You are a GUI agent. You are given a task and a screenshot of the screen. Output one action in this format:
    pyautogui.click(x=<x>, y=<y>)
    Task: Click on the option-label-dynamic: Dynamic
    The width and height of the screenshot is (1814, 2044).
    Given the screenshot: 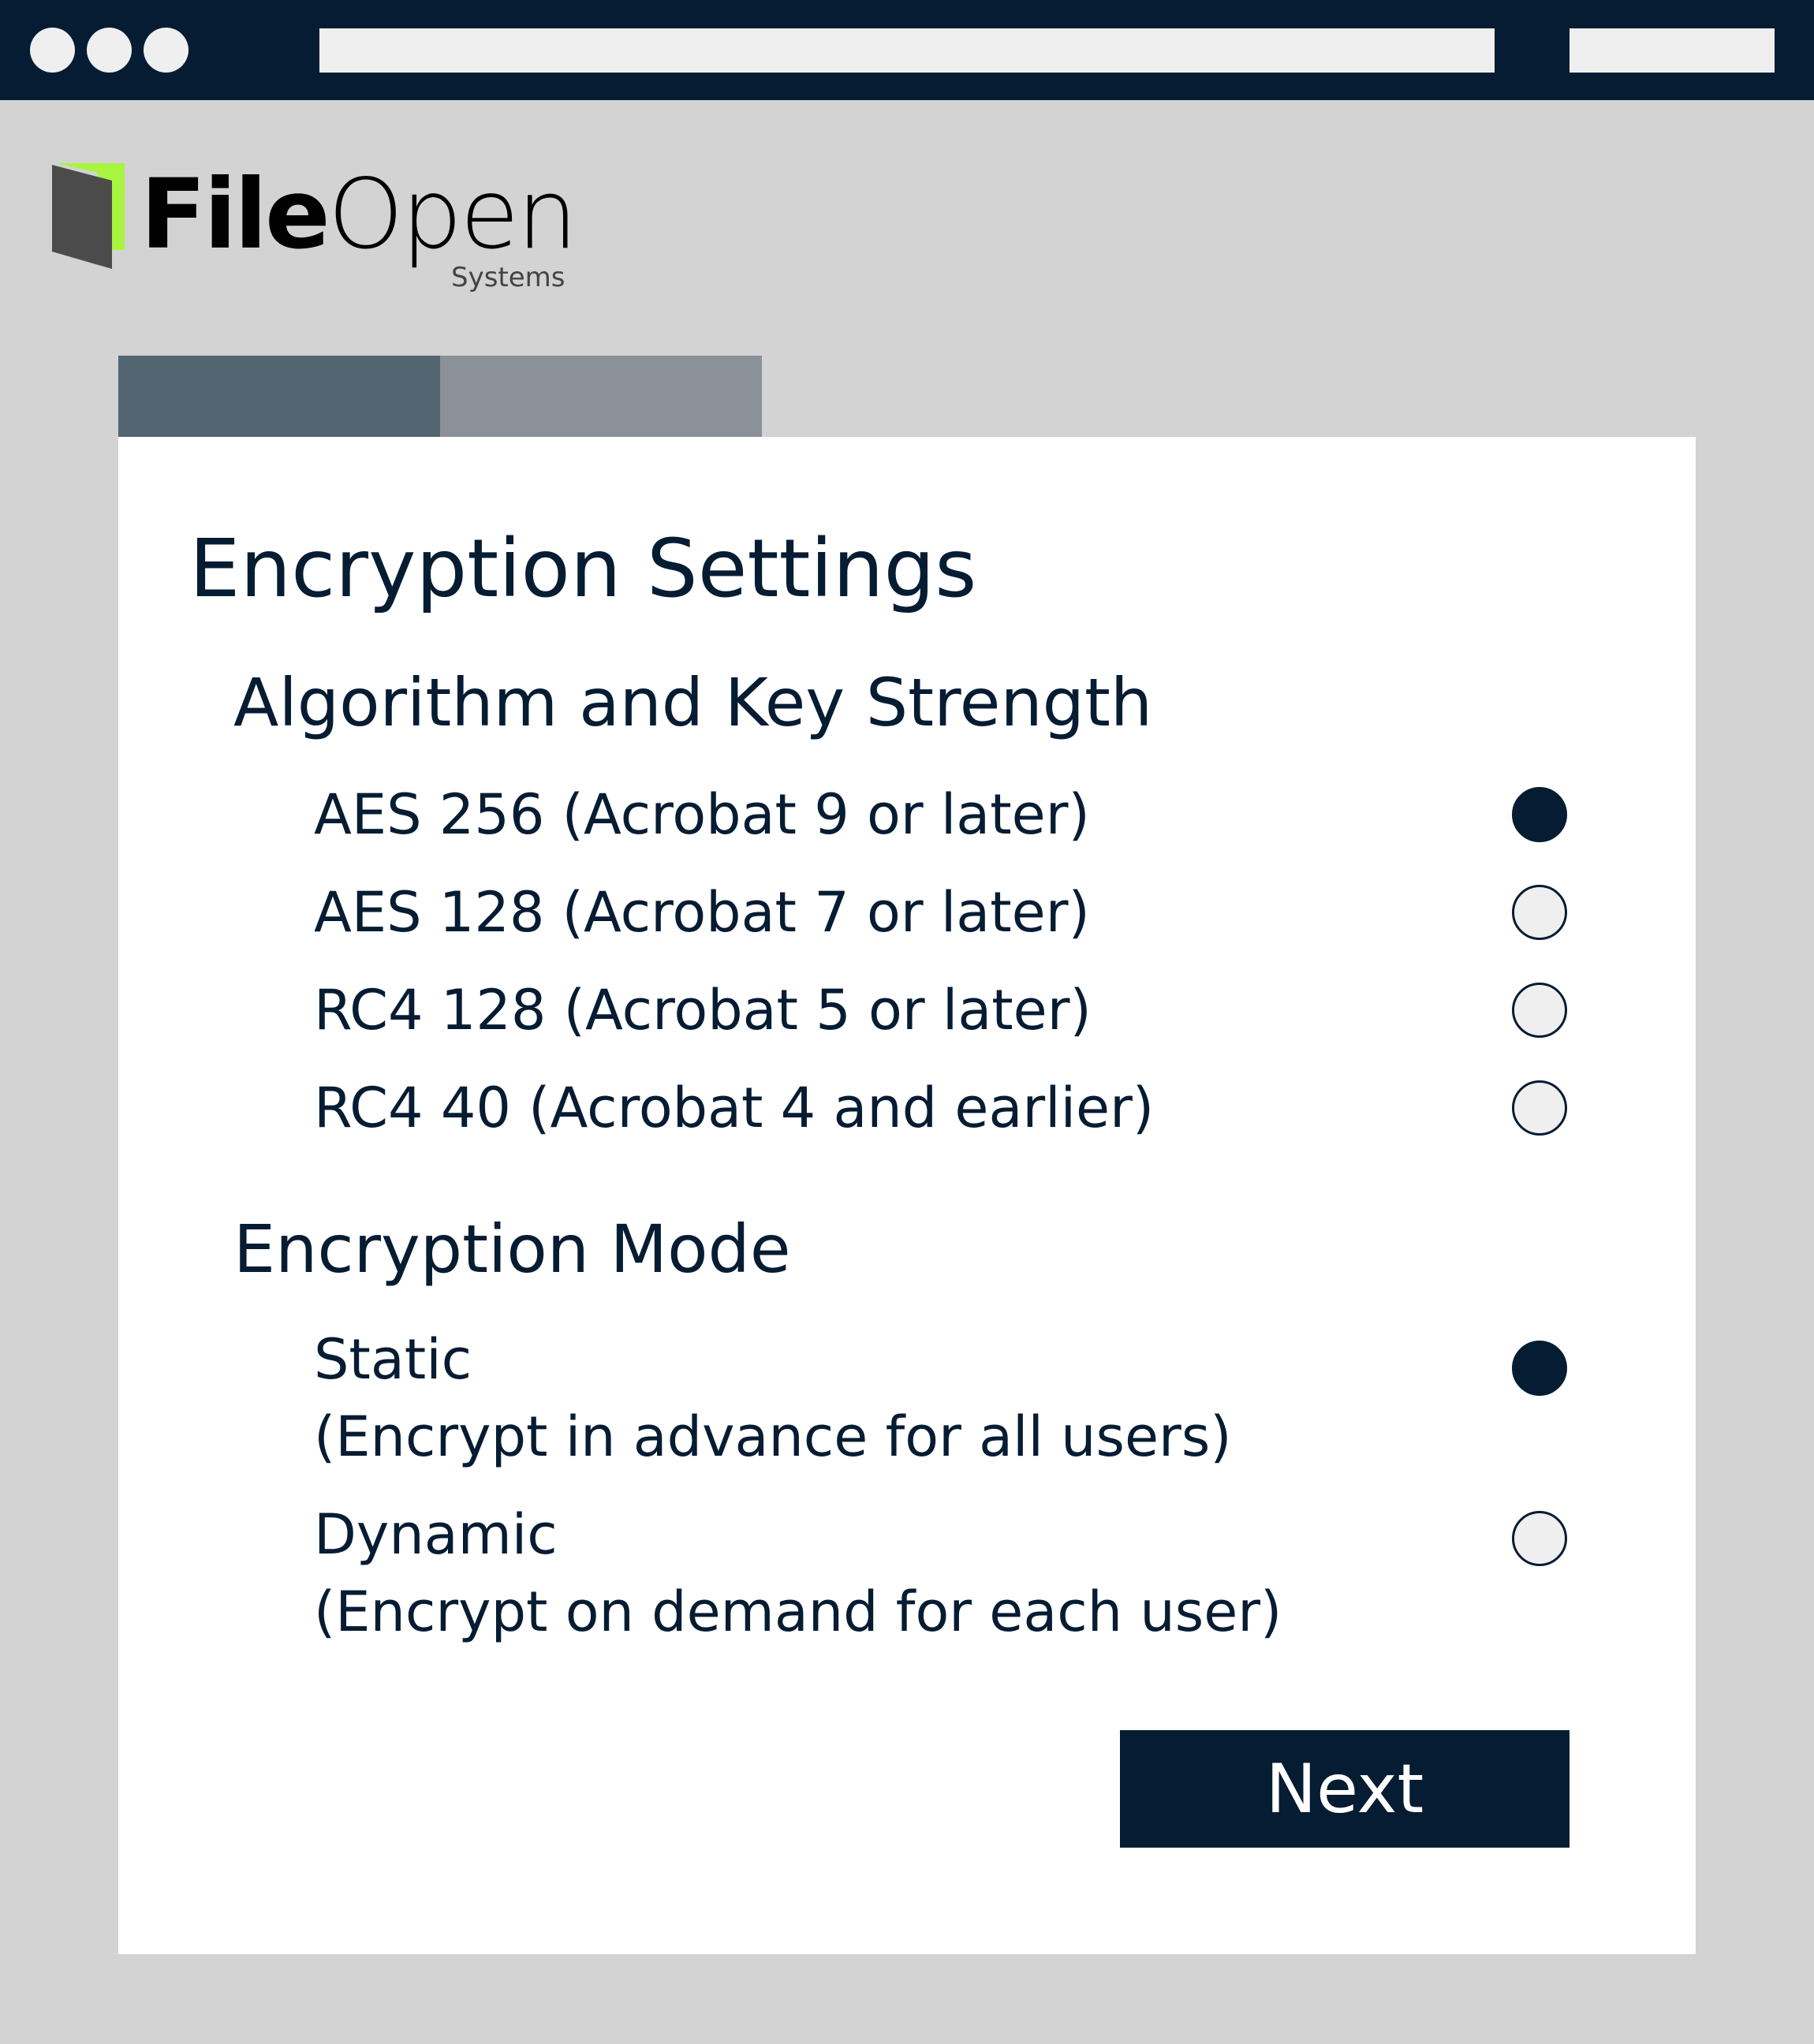 What is the action you would take?
    pyautogui.click(x=436, y=1534)
    